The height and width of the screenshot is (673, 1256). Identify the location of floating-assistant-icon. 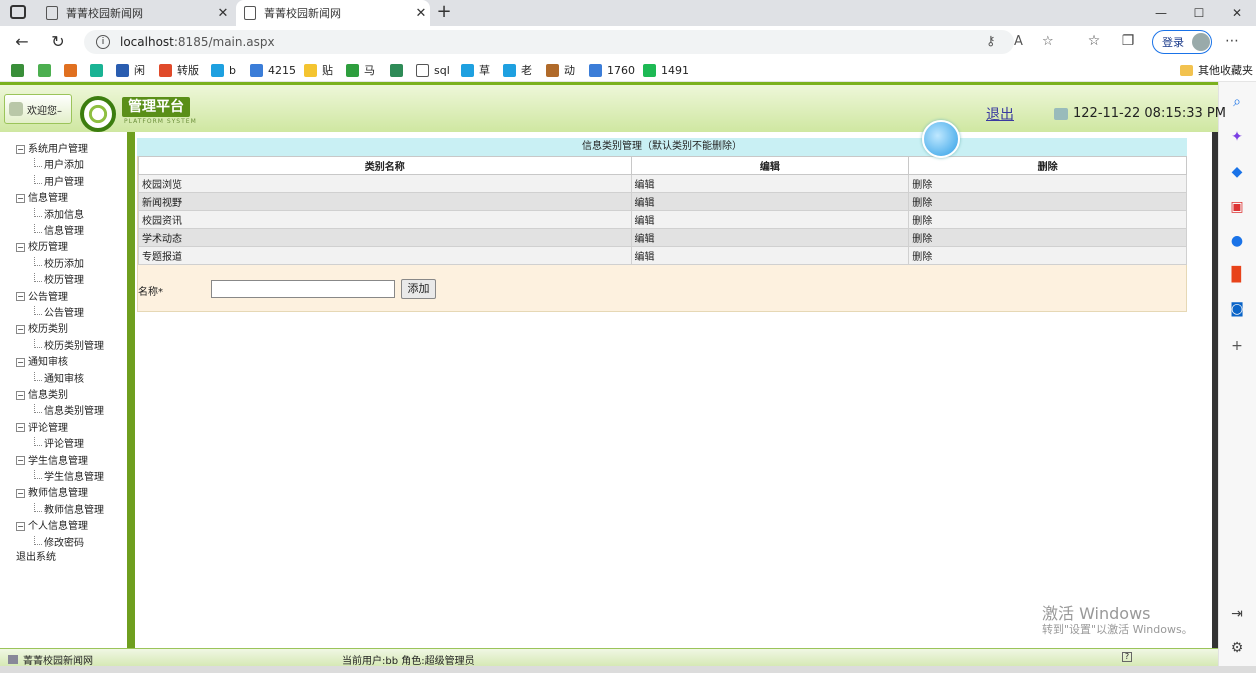
(941, 139).